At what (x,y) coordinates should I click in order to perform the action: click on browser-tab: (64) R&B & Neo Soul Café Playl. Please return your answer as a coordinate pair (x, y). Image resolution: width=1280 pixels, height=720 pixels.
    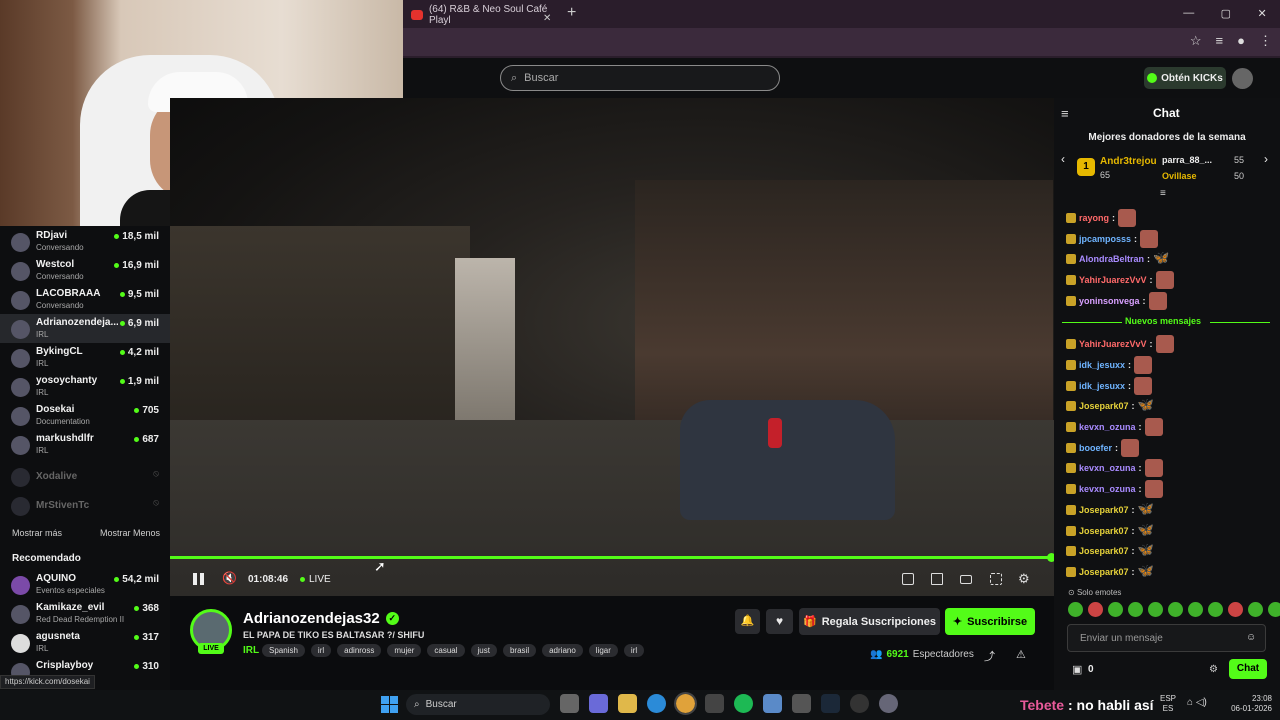
    Looking at the image, I should click on (481, 15).